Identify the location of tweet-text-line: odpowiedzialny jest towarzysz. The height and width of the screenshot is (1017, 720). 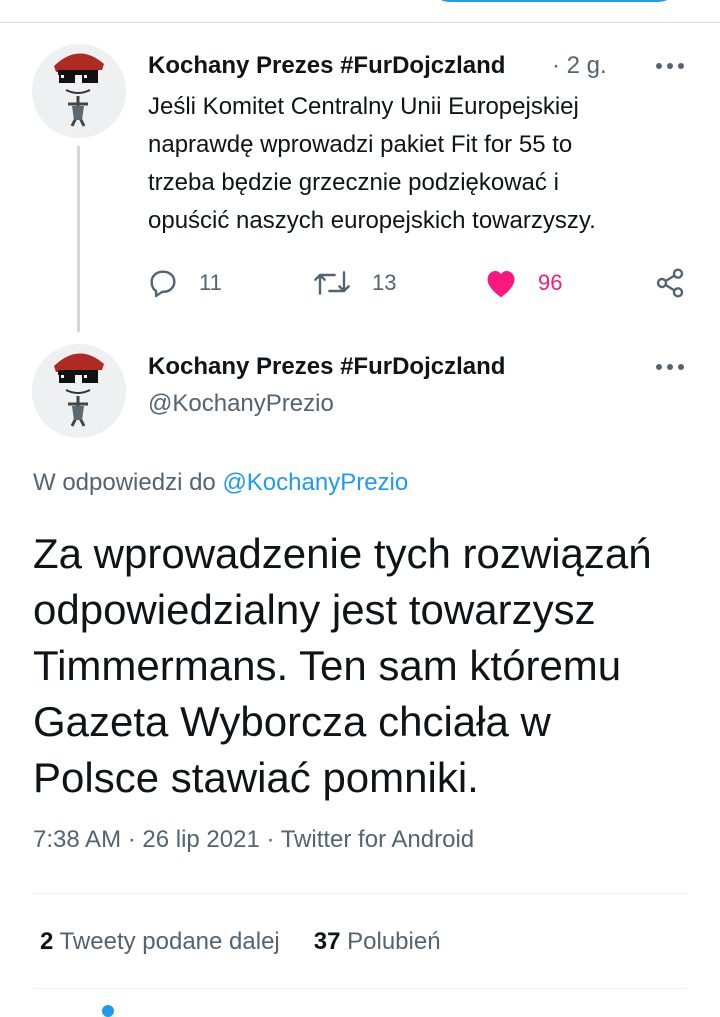
(314, 609).